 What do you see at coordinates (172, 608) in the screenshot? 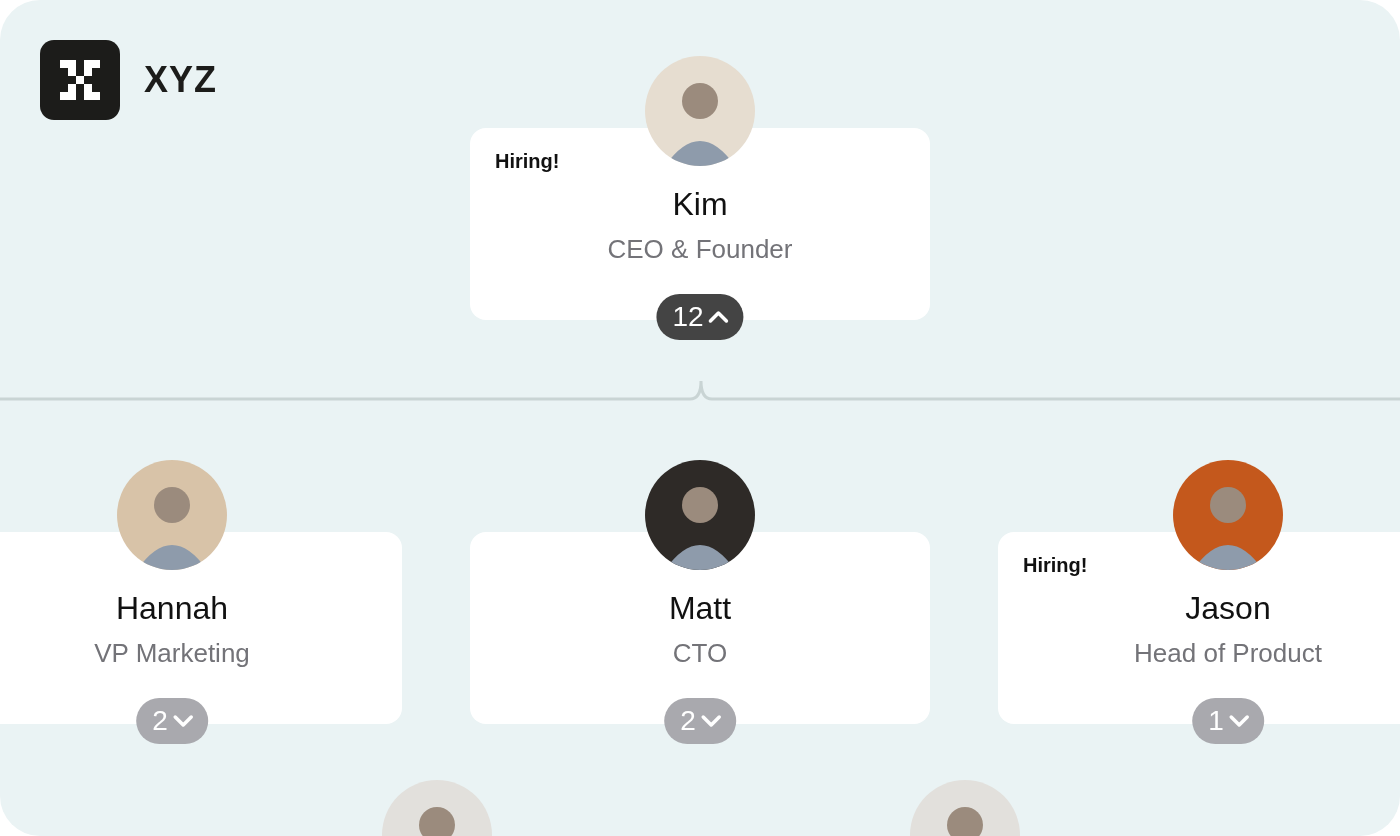
I see `person-name: Hannah` at bounding box center [172, 608].